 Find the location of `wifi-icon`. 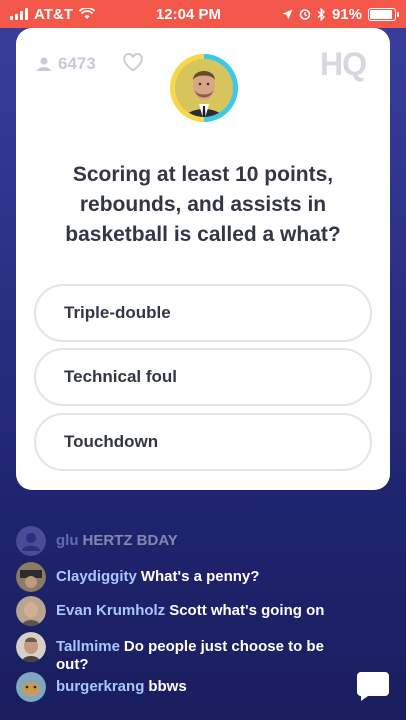

wifi-icon is located at coordinates (86, 13).